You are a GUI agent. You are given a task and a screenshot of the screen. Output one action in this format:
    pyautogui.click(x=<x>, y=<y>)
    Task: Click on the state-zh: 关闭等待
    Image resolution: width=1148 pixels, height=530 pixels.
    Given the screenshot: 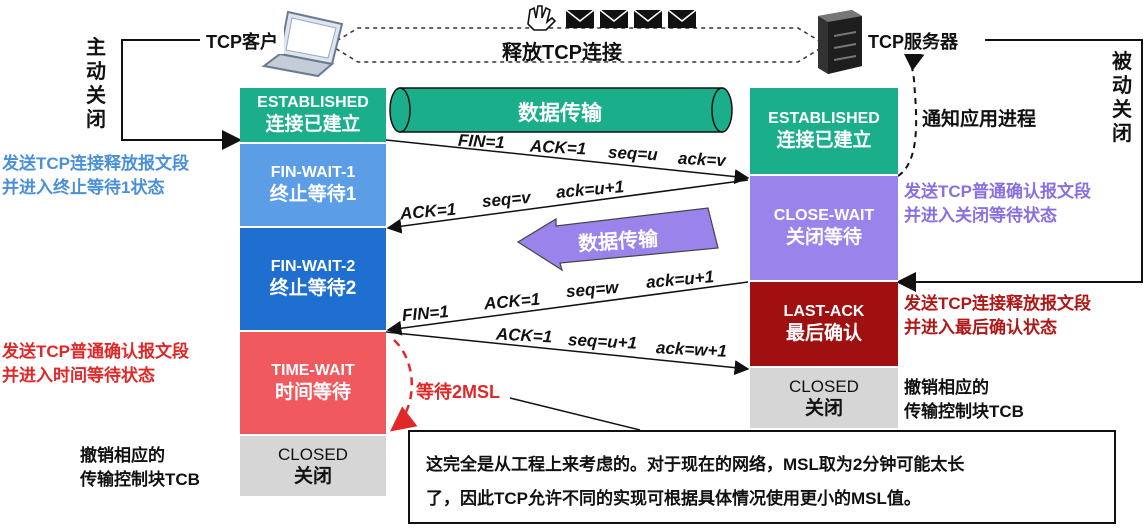 What is the action you would take?
    pyautogui.click(x=823, y=238)
    